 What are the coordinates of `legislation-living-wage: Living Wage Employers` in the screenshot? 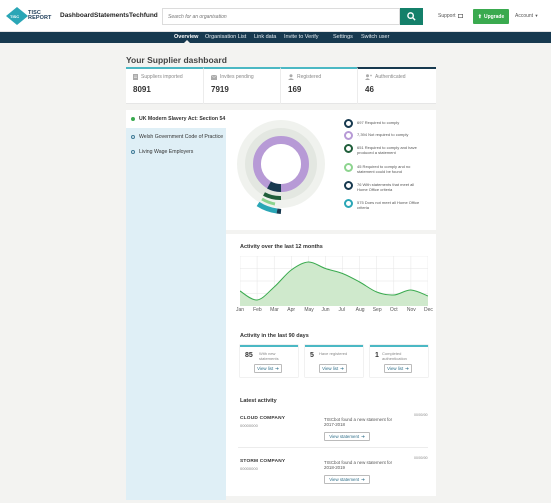 It's located at (162, 152).